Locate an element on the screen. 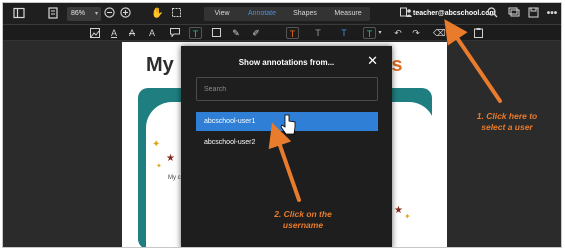 The height and width of the screenshot is (251, 565). user-annotations-icon is located at coordinates (406, 14).